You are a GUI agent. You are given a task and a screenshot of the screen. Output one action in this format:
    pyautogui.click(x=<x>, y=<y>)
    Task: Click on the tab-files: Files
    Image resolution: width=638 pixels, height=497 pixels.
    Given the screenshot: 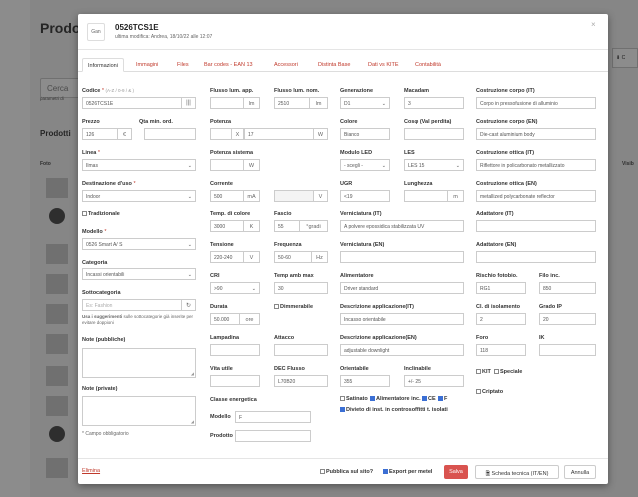 What is the action you would take?
    pyautogui.click(x=183, y=65)
    